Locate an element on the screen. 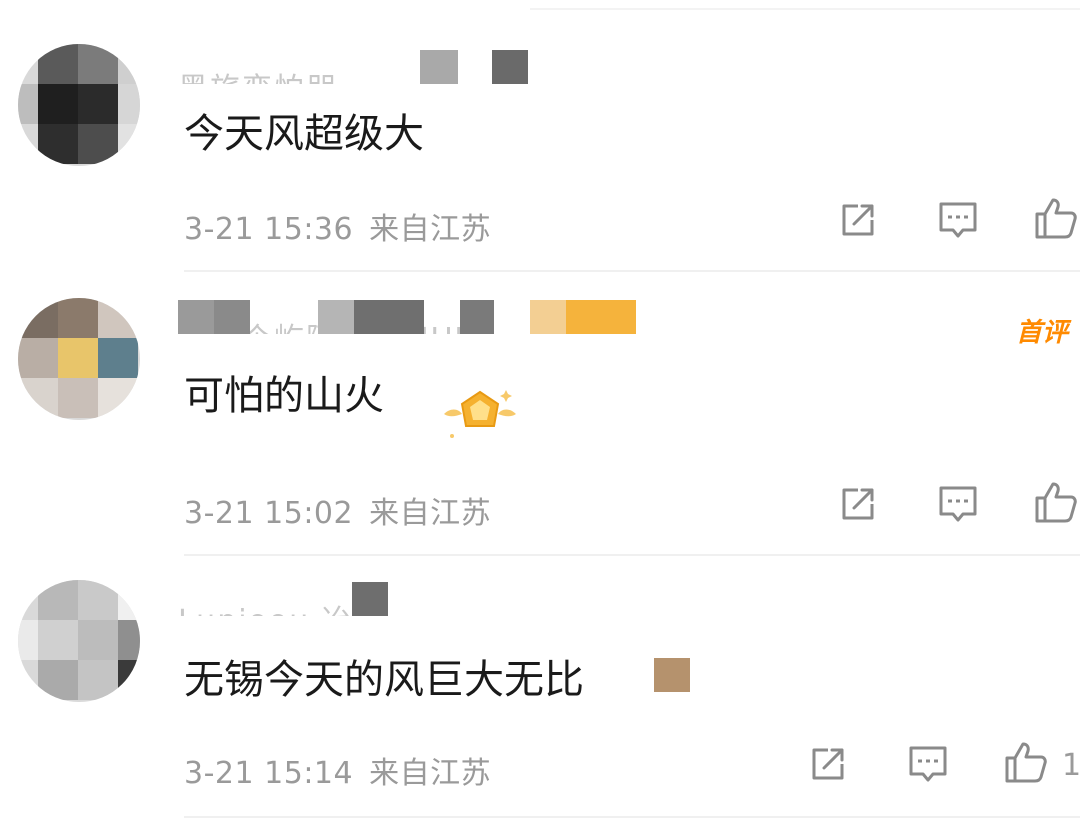 The height and width of the screenshot is (829, 1080). comment-time: 15:36 is located at coordinates (309, 229).